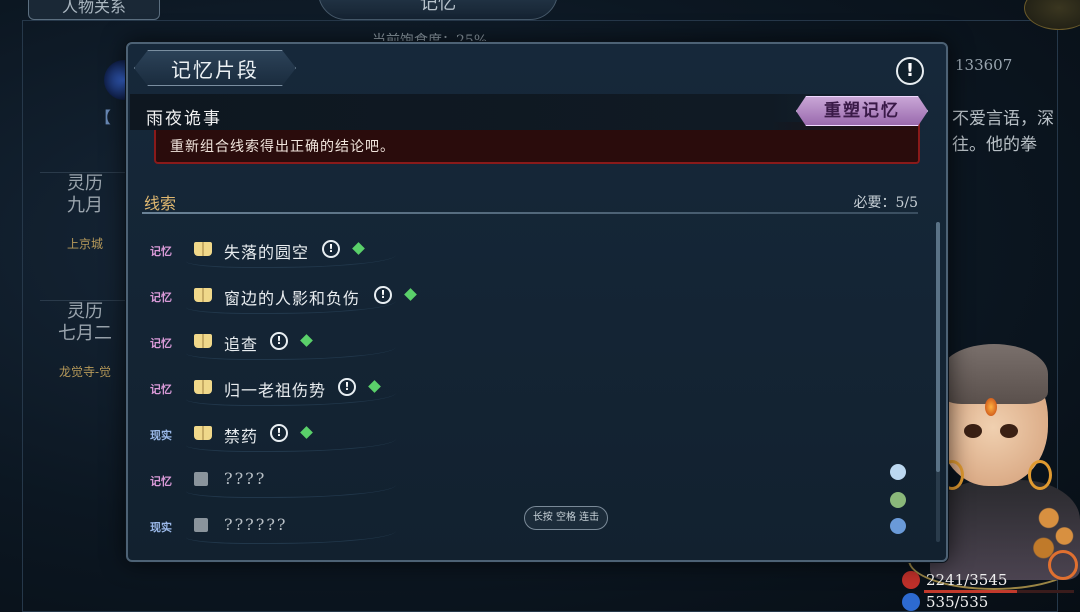 This screenshot has height=612, width=1080. I want to click on divider, so click(530, 213).